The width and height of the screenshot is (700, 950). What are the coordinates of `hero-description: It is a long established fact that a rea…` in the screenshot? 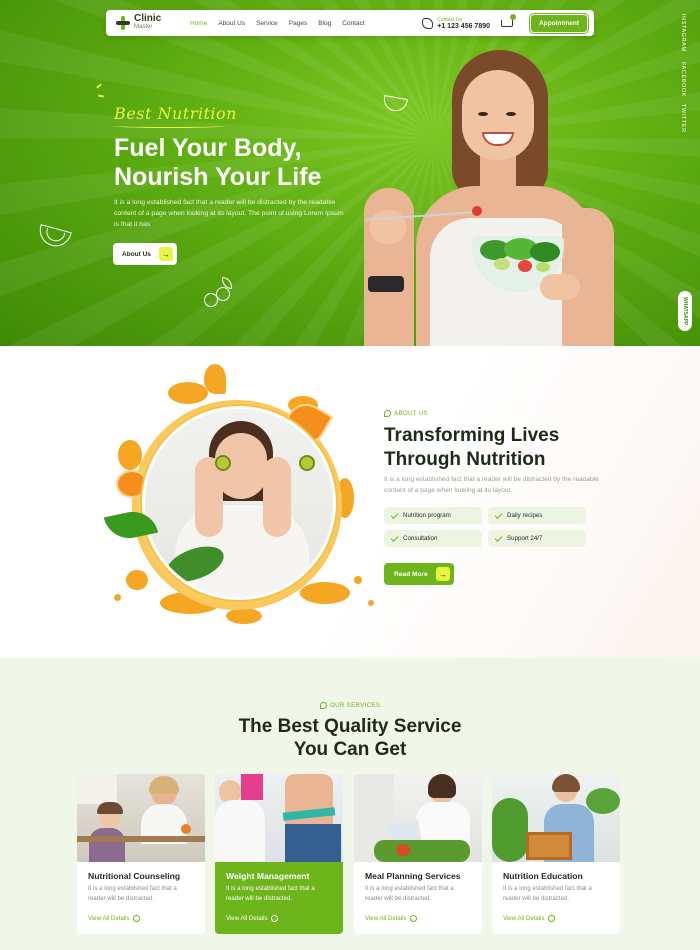 It's located at (229, 213).